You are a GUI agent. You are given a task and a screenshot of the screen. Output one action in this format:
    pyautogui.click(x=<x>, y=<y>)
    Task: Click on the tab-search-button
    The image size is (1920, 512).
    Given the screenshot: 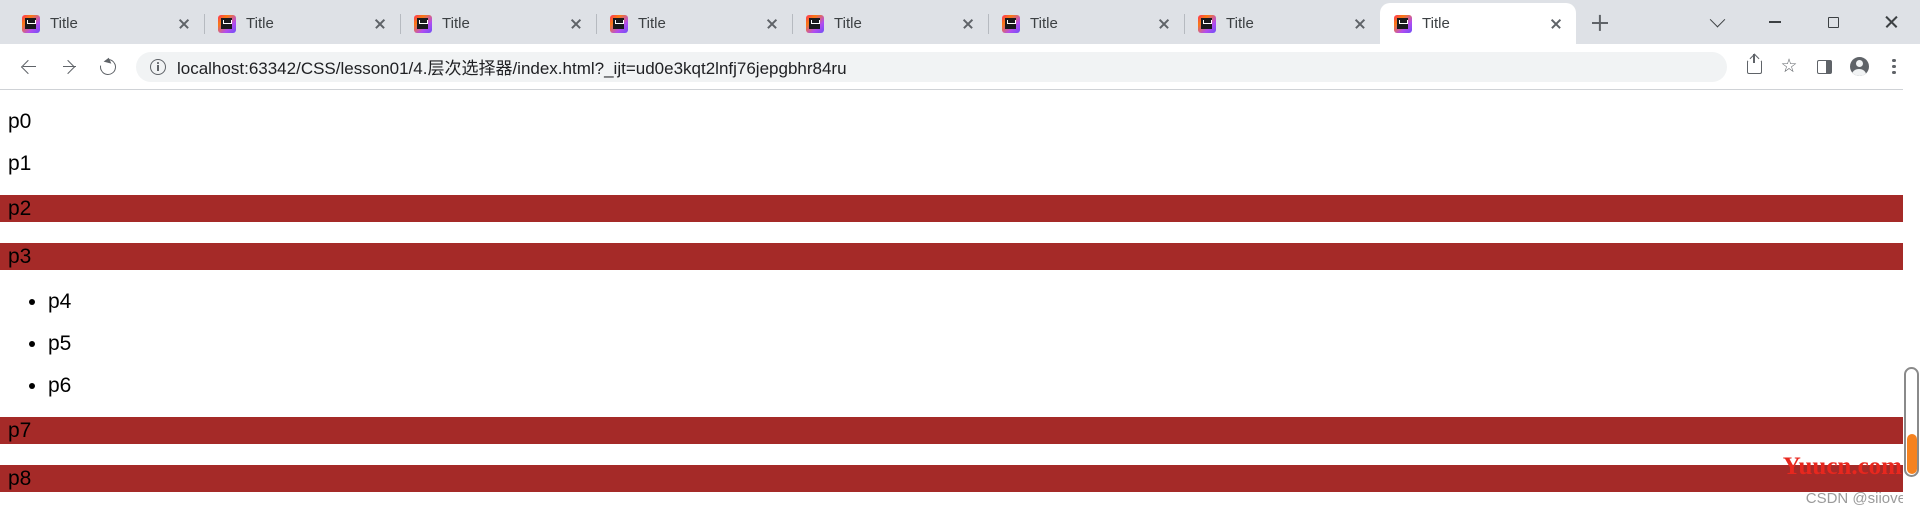 What is the action you would take?
    pyautogui.click(x=1717, y=22)
    